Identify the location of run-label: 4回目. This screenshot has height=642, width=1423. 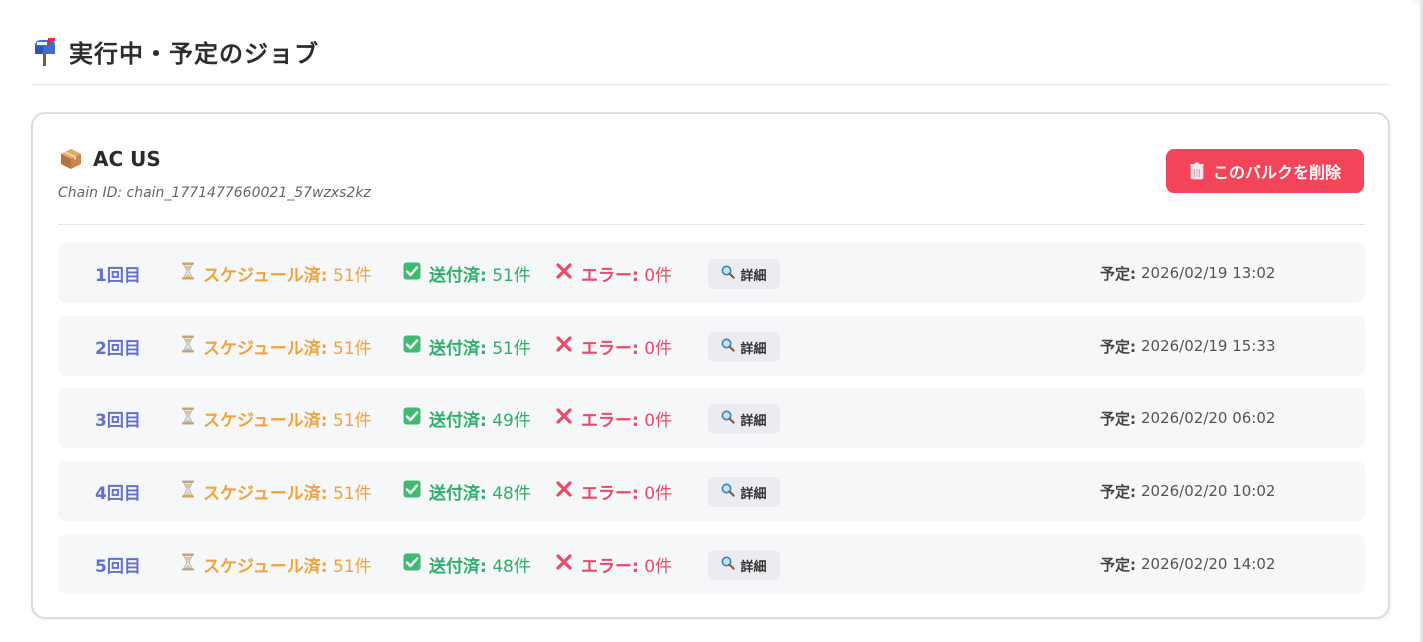
(118, 493).